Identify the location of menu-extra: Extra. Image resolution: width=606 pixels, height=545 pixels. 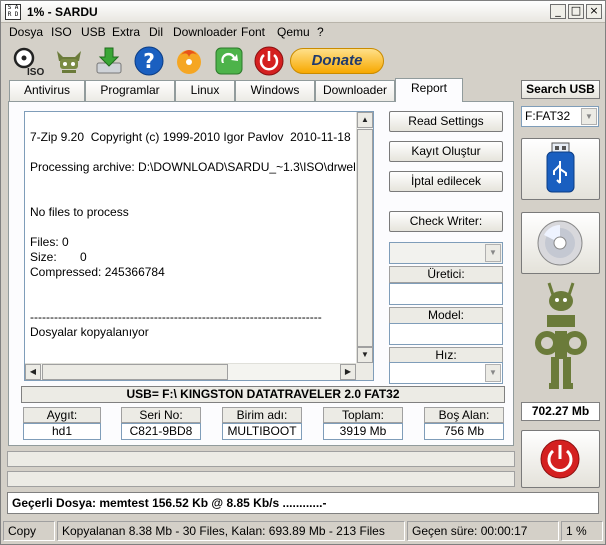
(126, 32).